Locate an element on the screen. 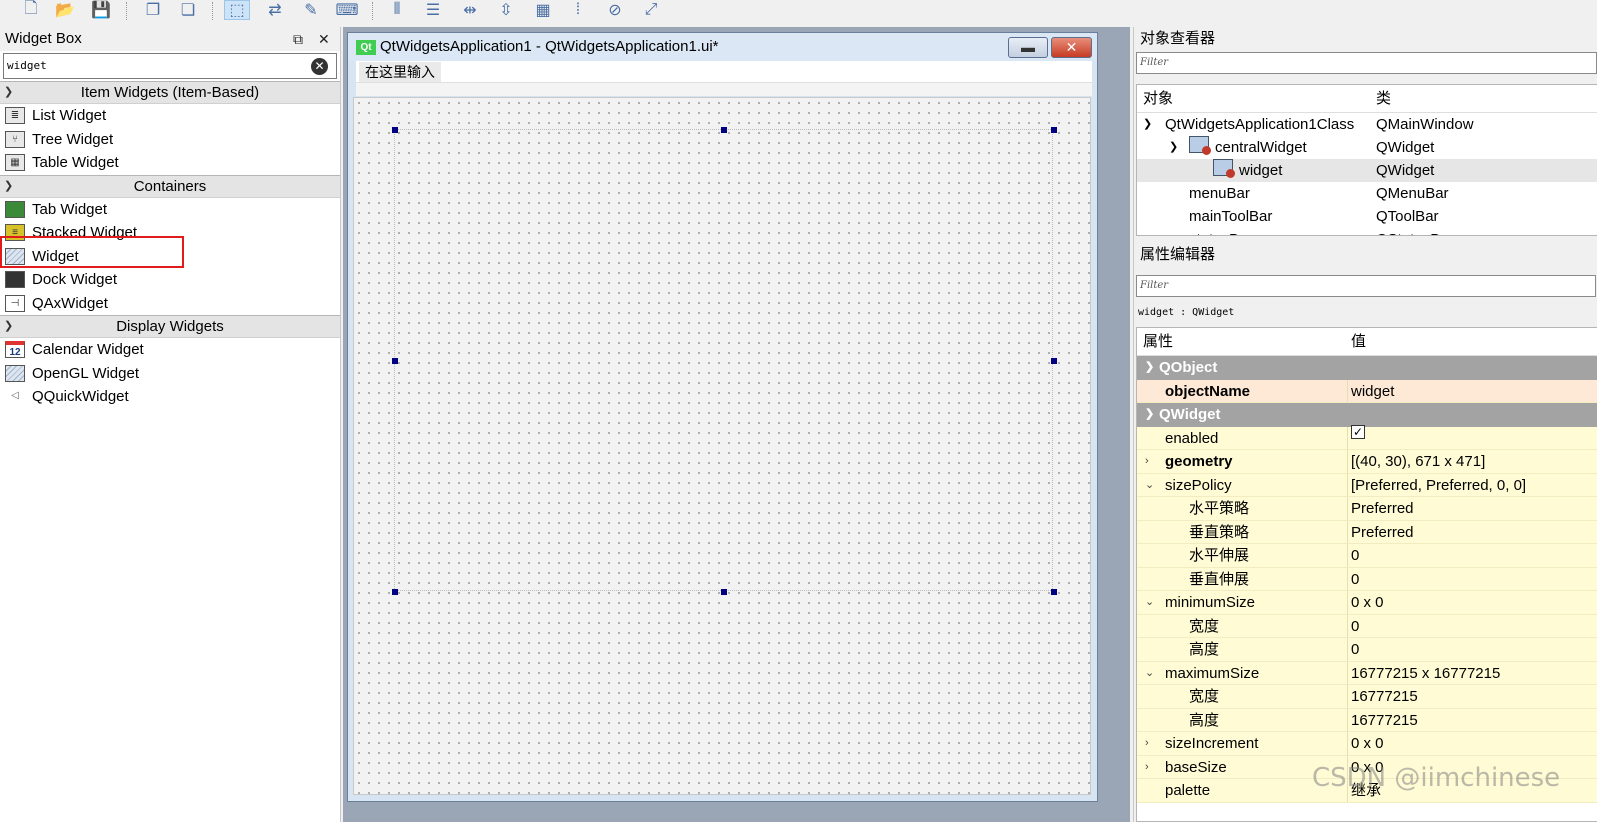 The image size is (1597, 822). widget-item-tree-widget: ⑂ Tree Widget is located at coordinates (170, 140).